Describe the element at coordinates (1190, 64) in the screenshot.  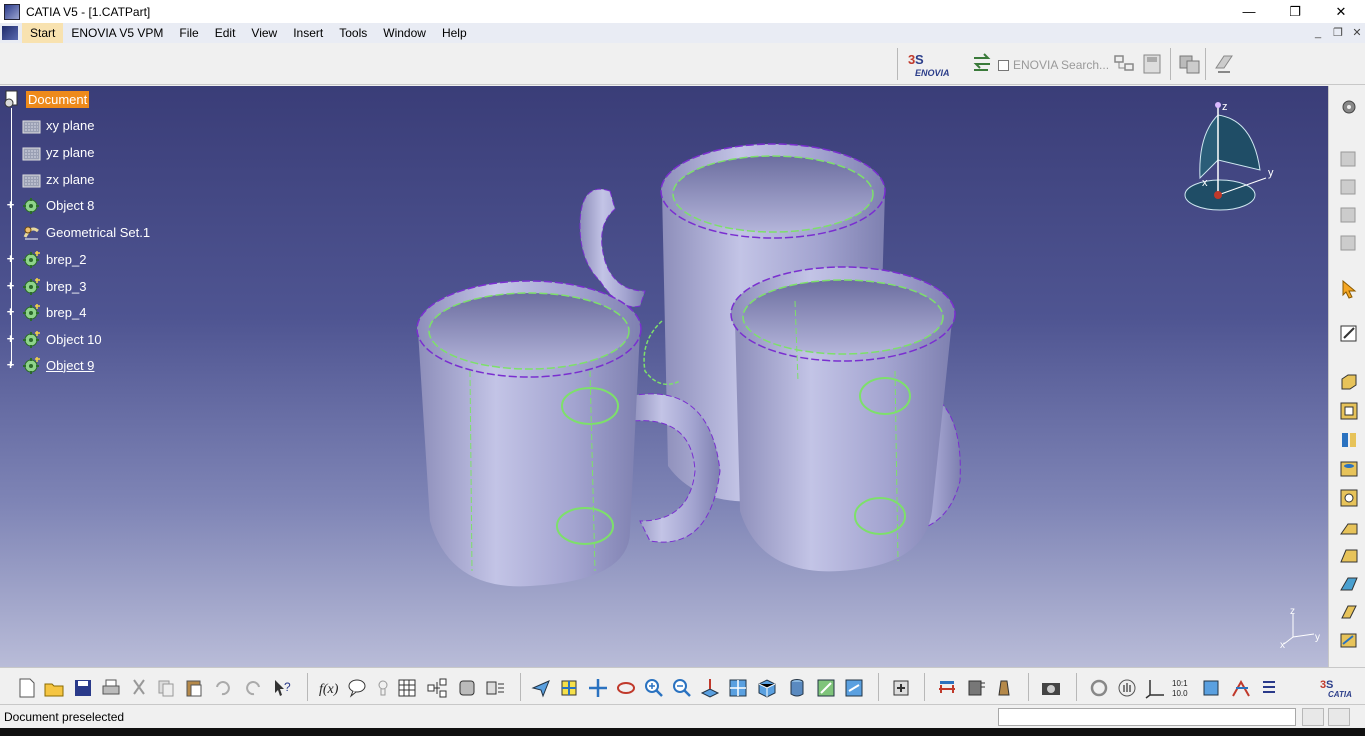
I see `multi-model-icon` at that location.